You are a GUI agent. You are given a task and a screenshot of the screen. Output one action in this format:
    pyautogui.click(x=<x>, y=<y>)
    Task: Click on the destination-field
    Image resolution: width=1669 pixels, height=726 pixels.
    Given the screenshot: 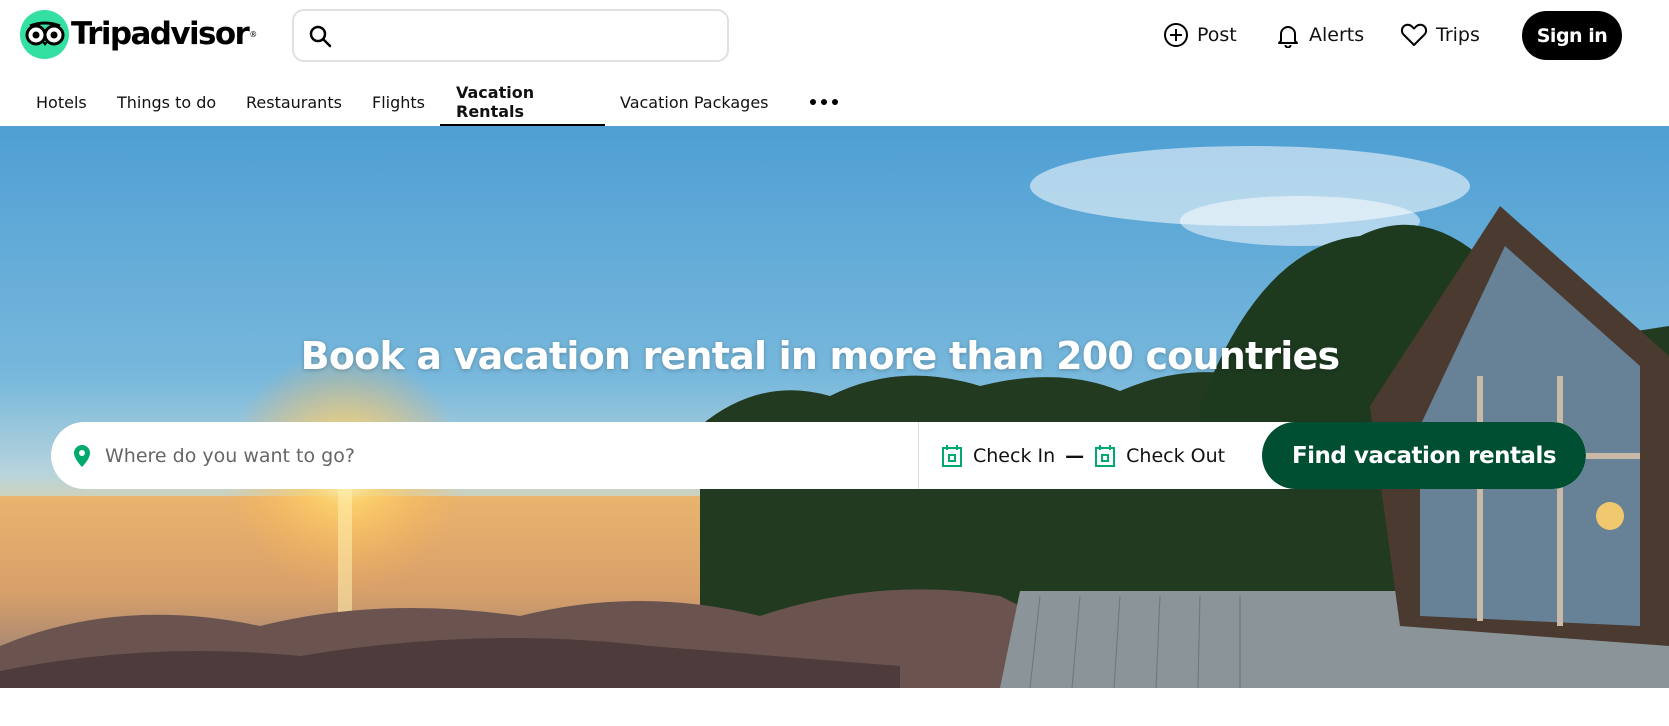 What is the action you would take?
    pyautogui.click(x=485, y=455)
    